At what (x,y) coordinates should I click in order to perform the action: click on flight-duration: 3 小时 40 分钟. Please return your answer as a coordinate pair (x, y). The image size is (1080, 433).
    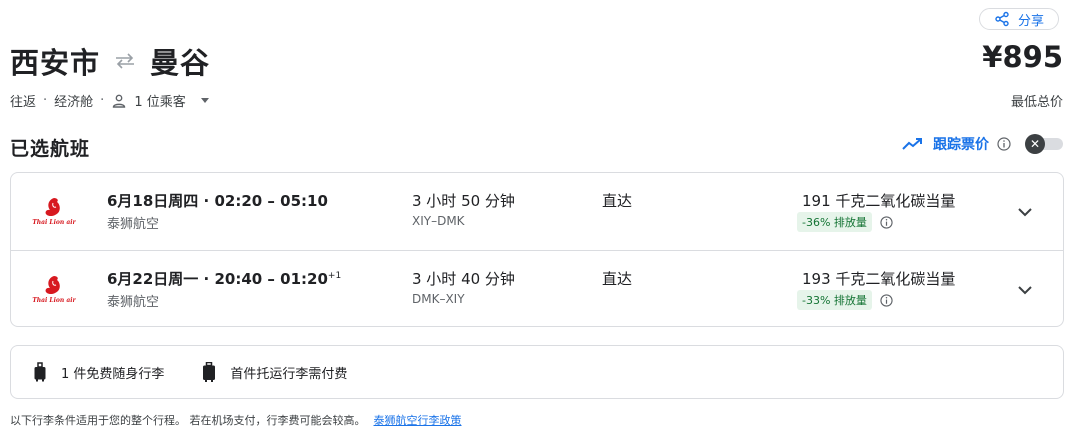
    Looking at the image, I should click on (463, 279).